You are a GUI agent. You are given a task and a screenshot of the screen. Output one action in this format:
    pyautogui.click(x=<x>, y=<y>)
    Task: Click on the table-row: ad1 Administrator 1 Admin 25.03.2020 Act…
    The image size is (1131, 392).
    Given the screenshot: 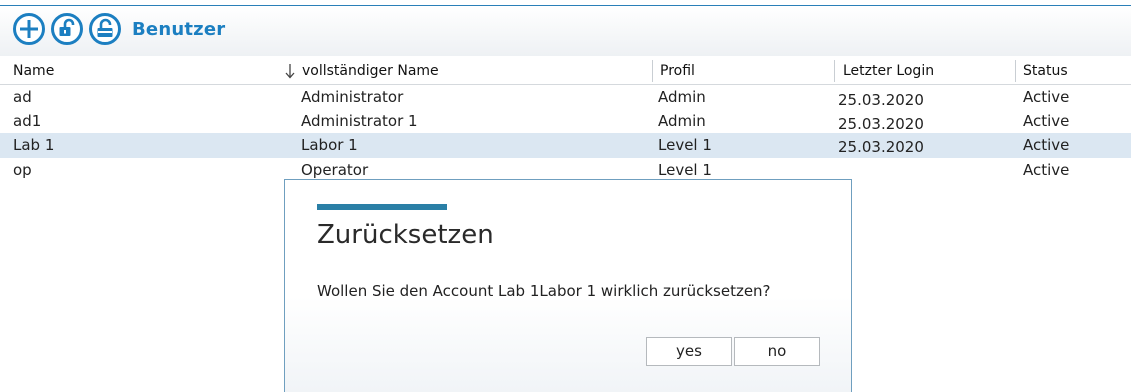 What is the action you would take?
    pyautogui.click(x=565, y=121)
    